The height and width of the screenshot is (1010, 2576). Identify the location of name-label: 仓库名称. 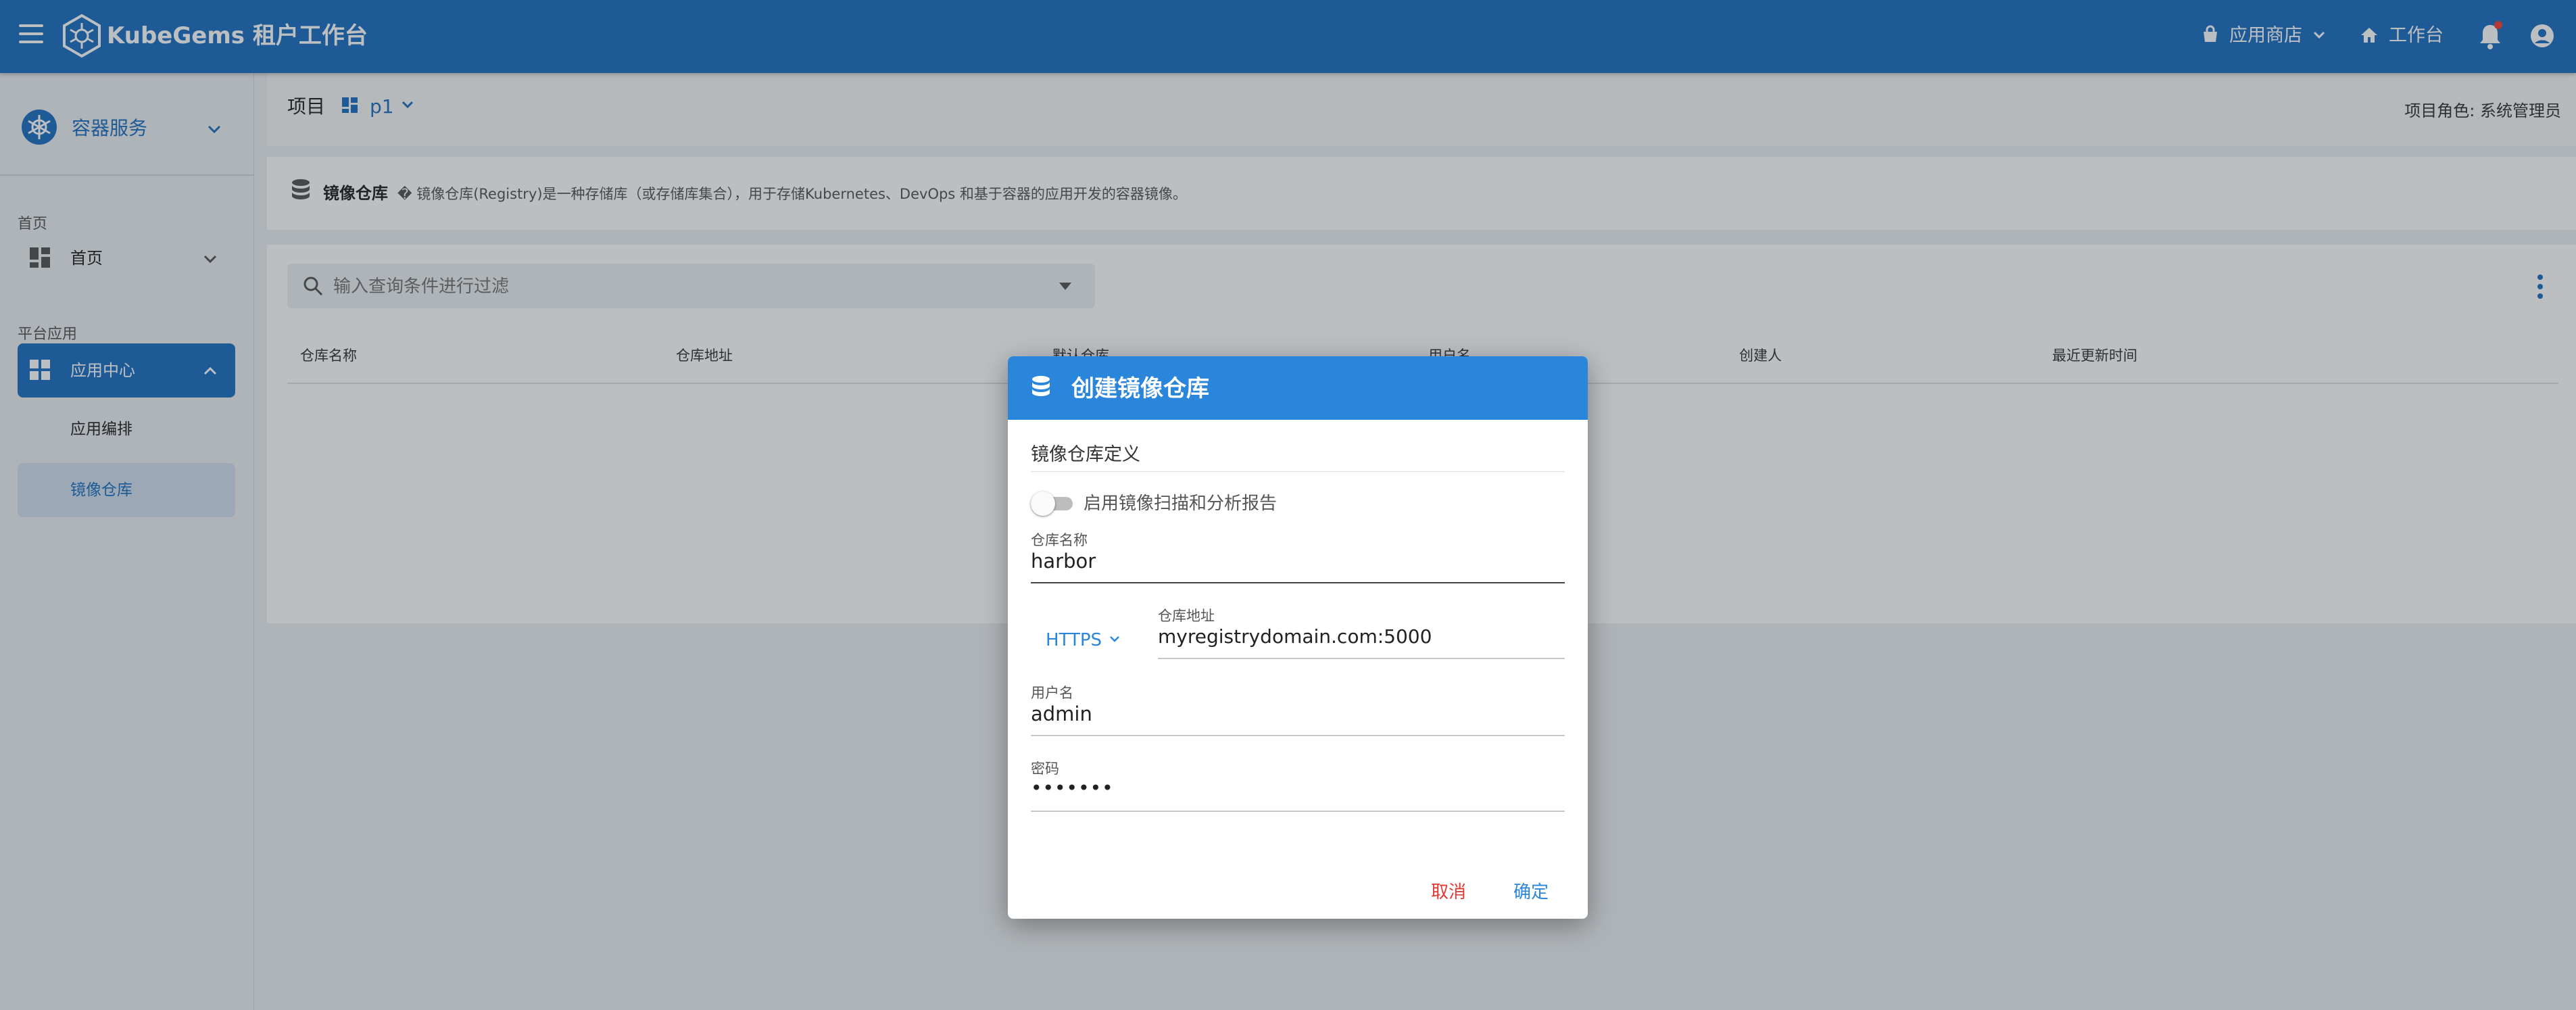
(1059, 540).